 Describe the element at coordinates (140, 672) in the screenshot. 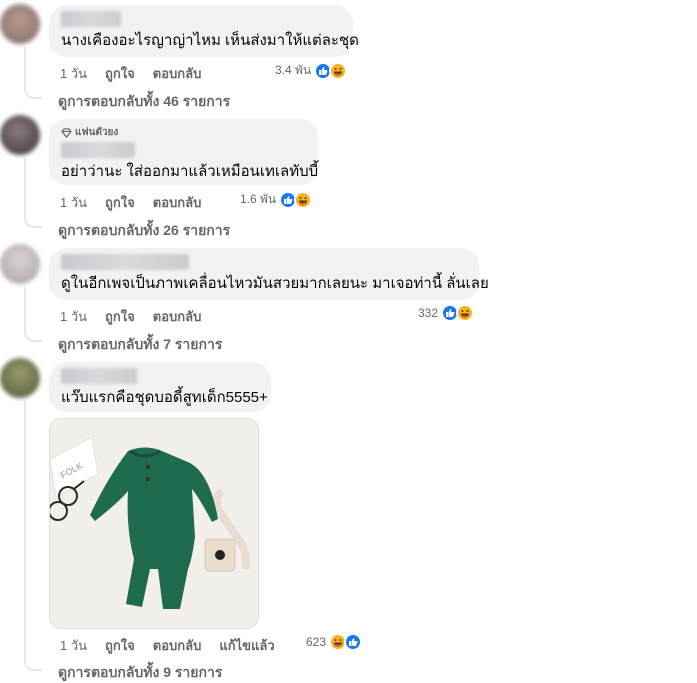

I see `view-replies-link: ดูการตอบกลับทั้ง 9 รายการ` at that location.